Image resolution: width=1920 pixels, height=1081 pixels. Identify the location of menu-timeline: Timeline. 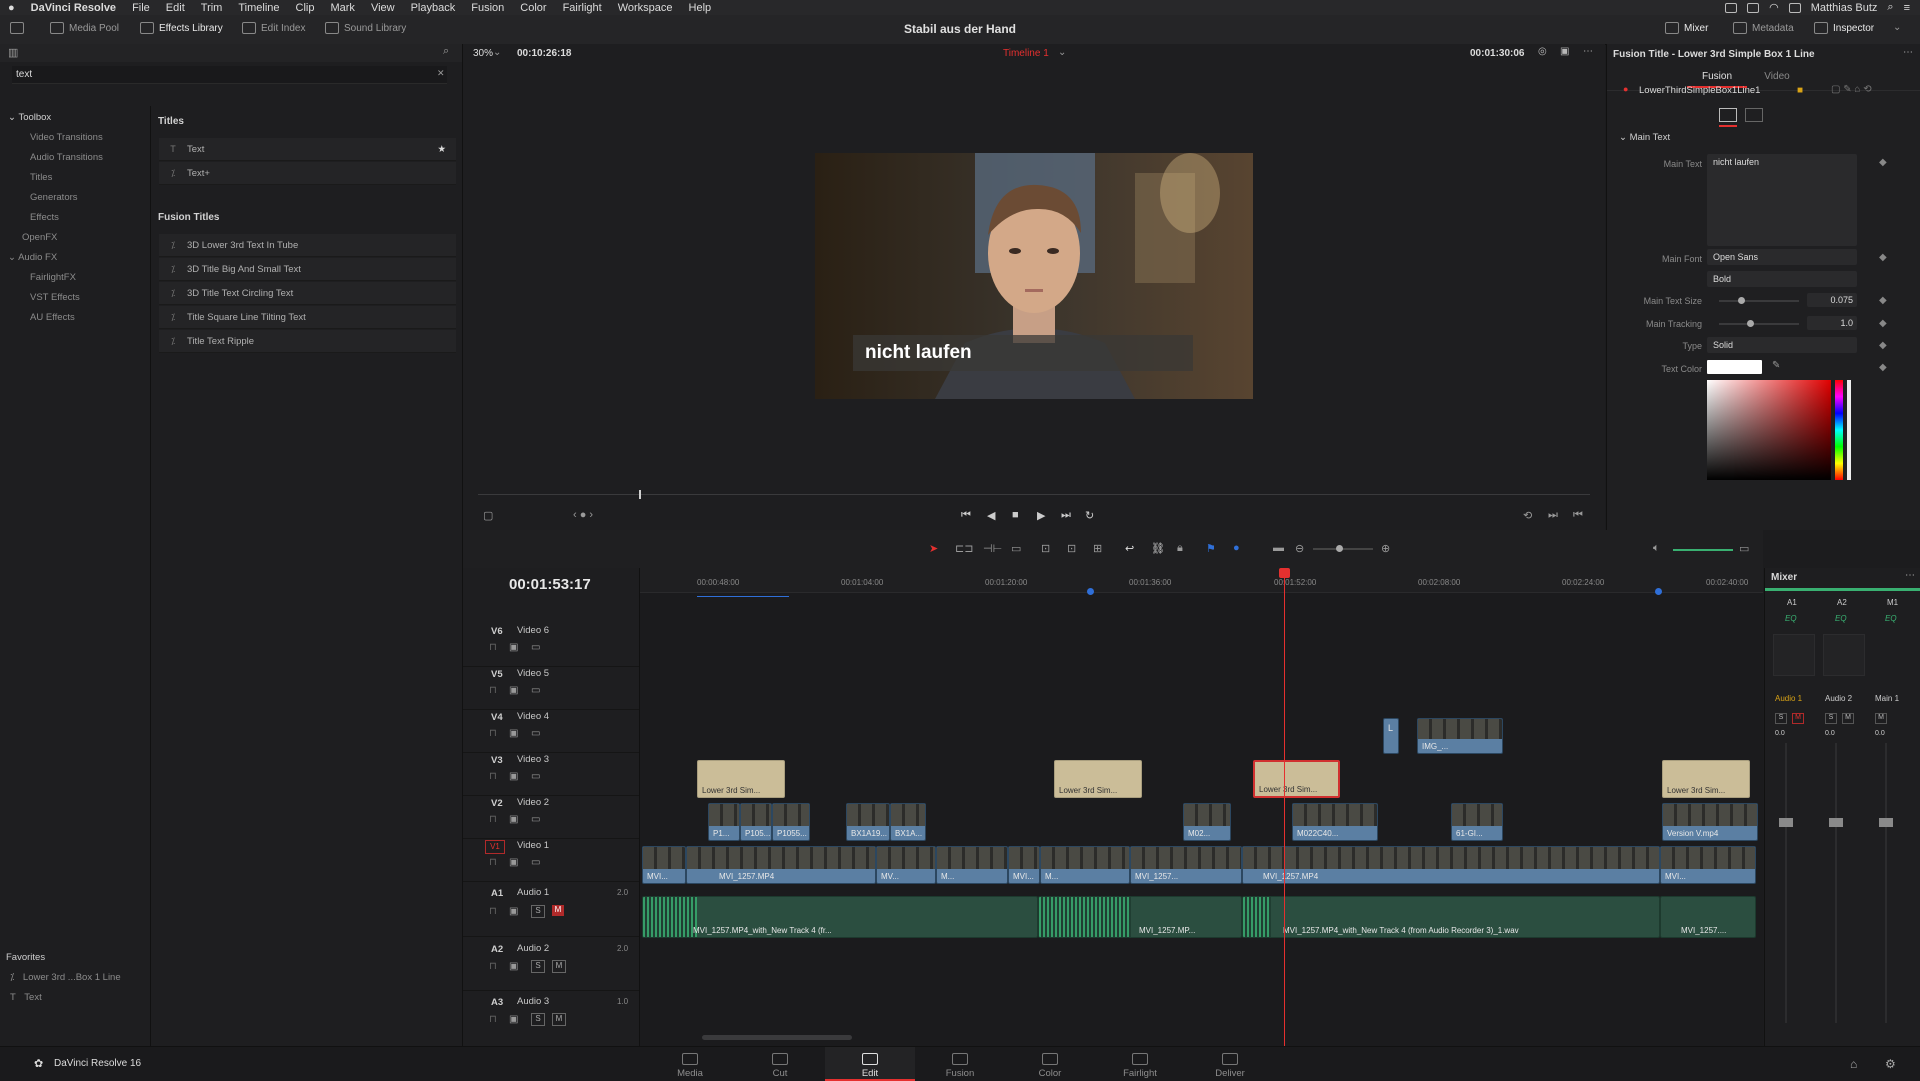
(258, 8).